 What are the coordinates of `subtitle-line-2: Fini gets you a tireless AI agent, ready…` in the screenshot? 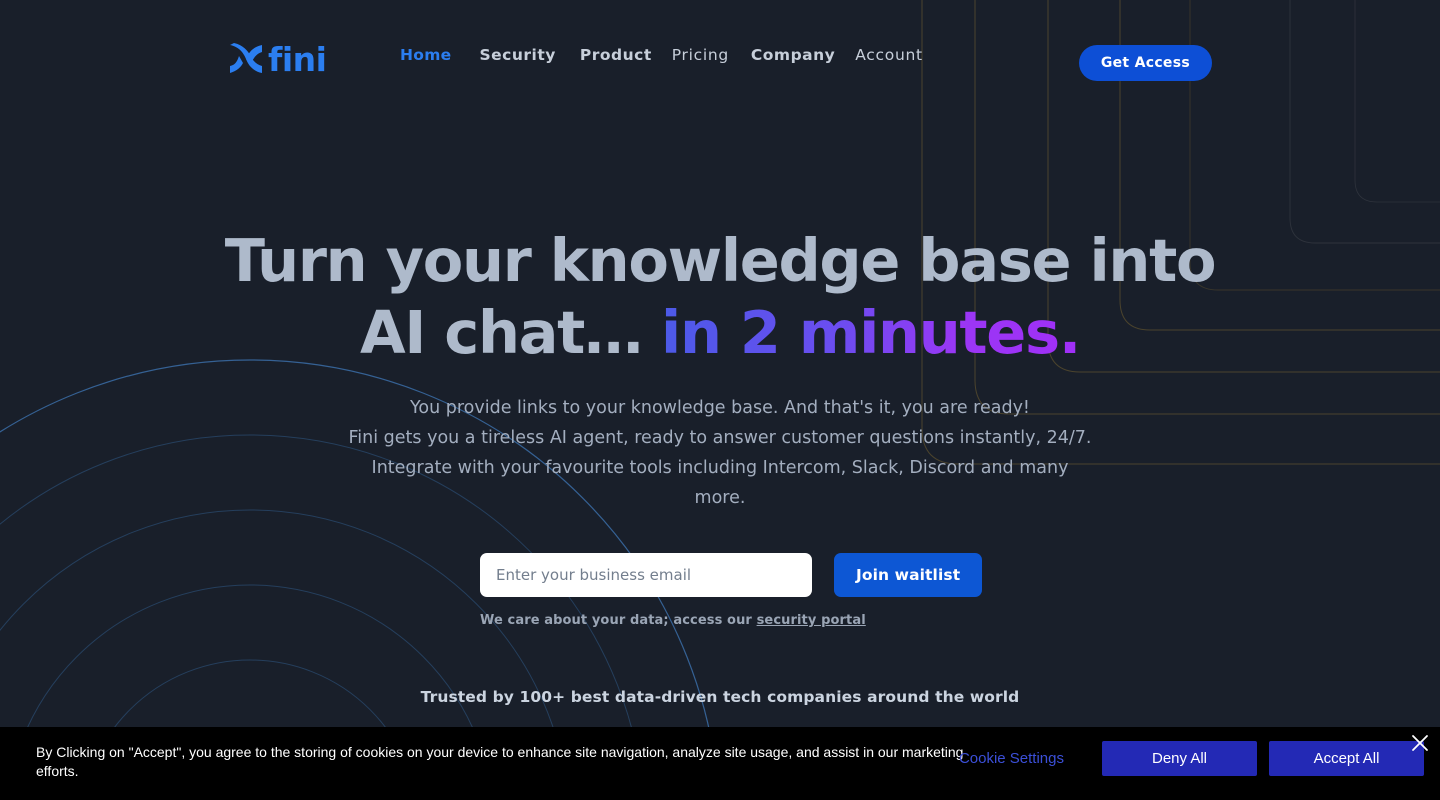 It's located at (720, 438).